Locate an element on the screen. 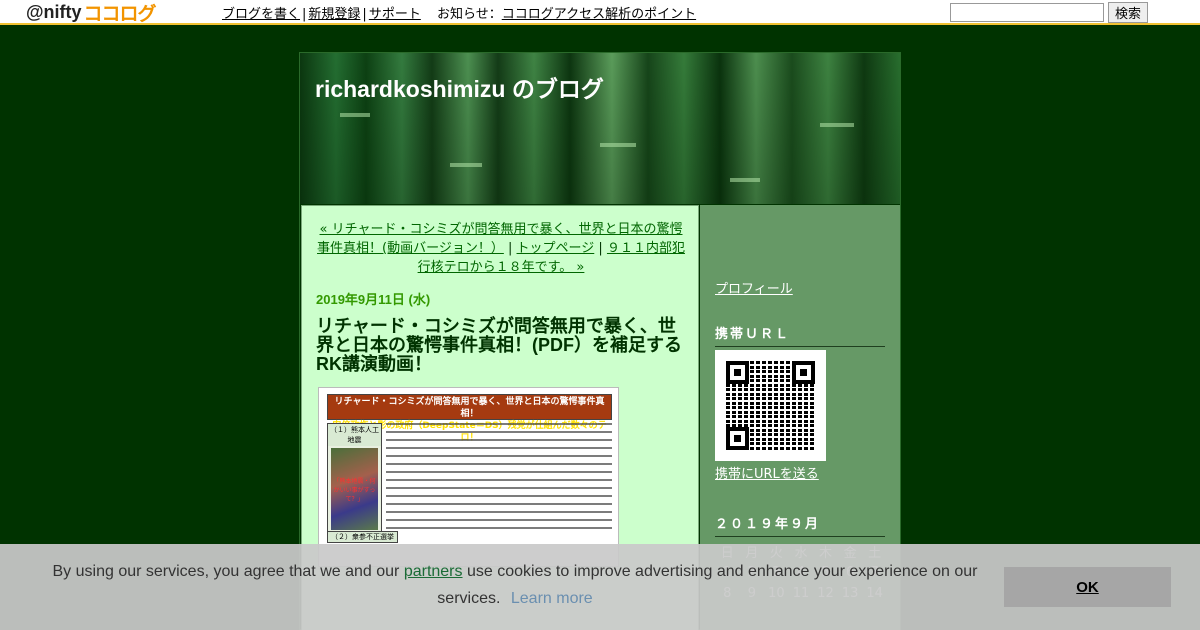 The height and width of the screenshot is (630, 1200). flyer-section-tag: （１）熊本人工地震 is located at coordinates (354, 435).